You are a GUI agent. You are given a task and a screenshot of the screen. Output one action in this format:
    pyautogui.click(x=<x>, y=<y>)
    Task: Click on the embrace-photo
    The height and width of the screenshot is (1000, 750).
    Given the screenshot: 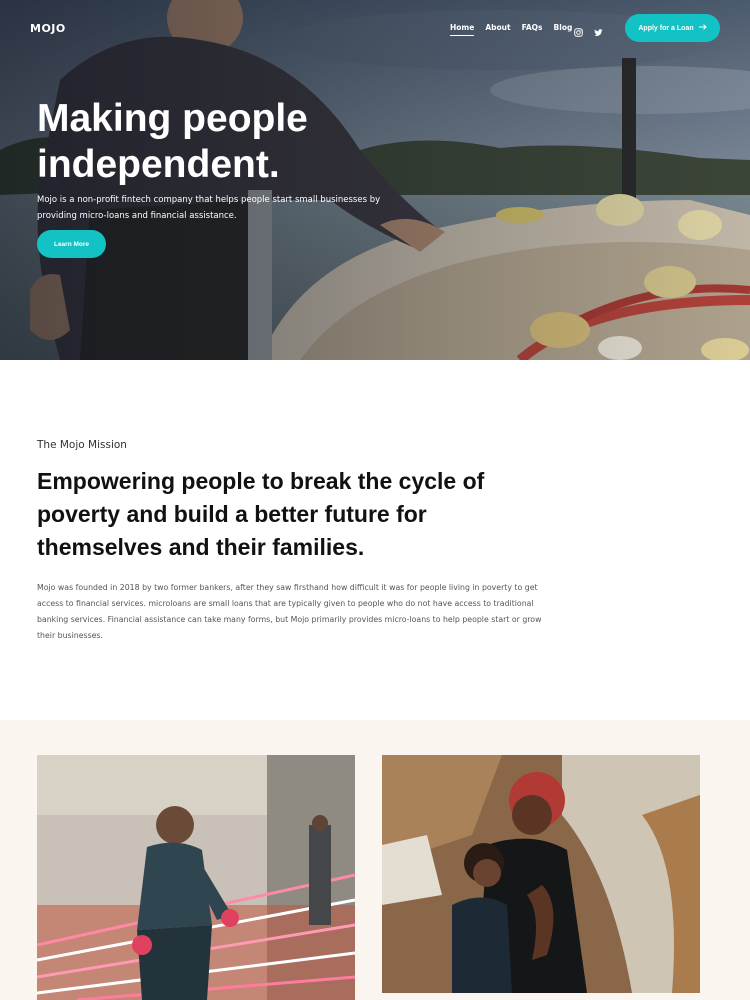 What is the action you would take?
    pyautogui.click(x=541, y=874)
    